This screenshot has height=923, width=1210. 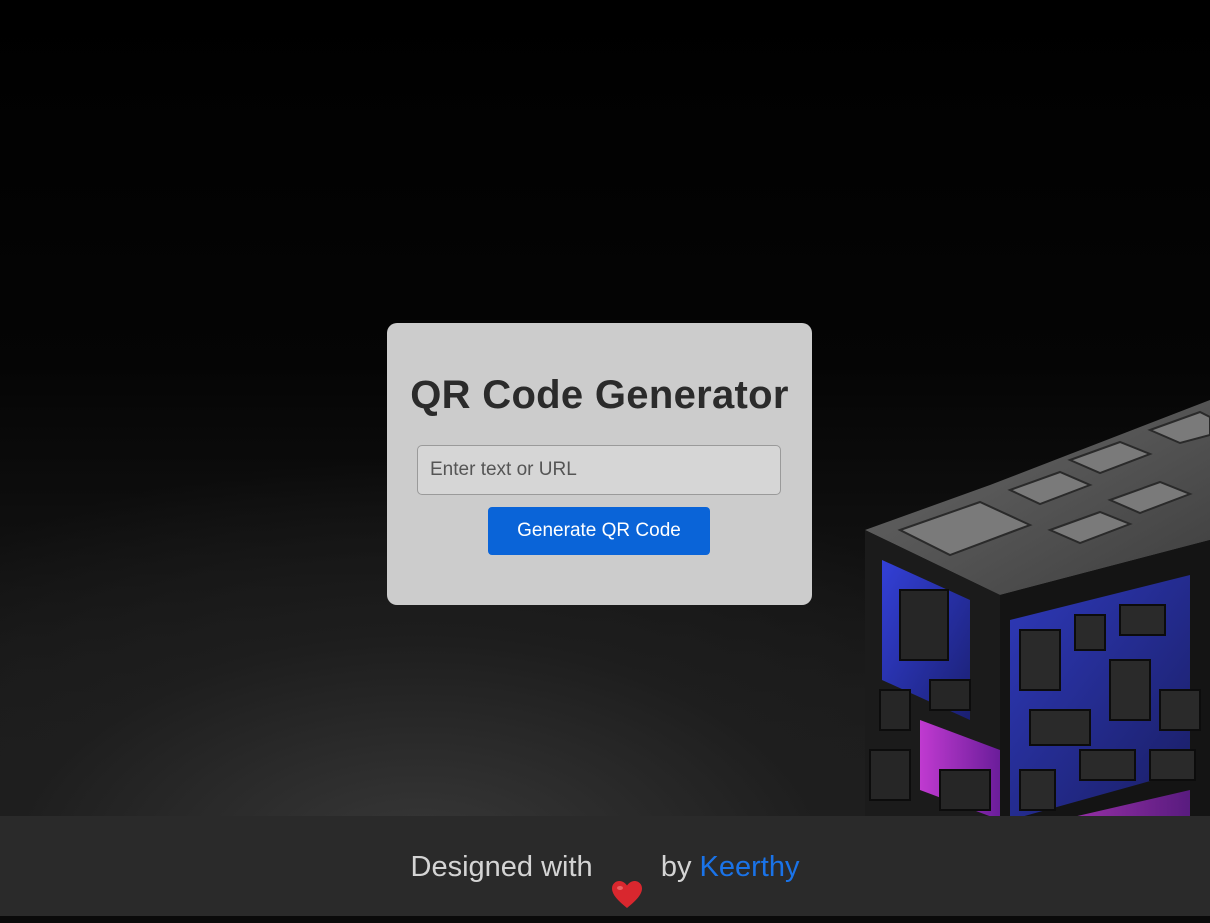 What do you see at coordinates (627, 879) in the screenshot?
I see `heart-icon` at bounding box center [627, 879].